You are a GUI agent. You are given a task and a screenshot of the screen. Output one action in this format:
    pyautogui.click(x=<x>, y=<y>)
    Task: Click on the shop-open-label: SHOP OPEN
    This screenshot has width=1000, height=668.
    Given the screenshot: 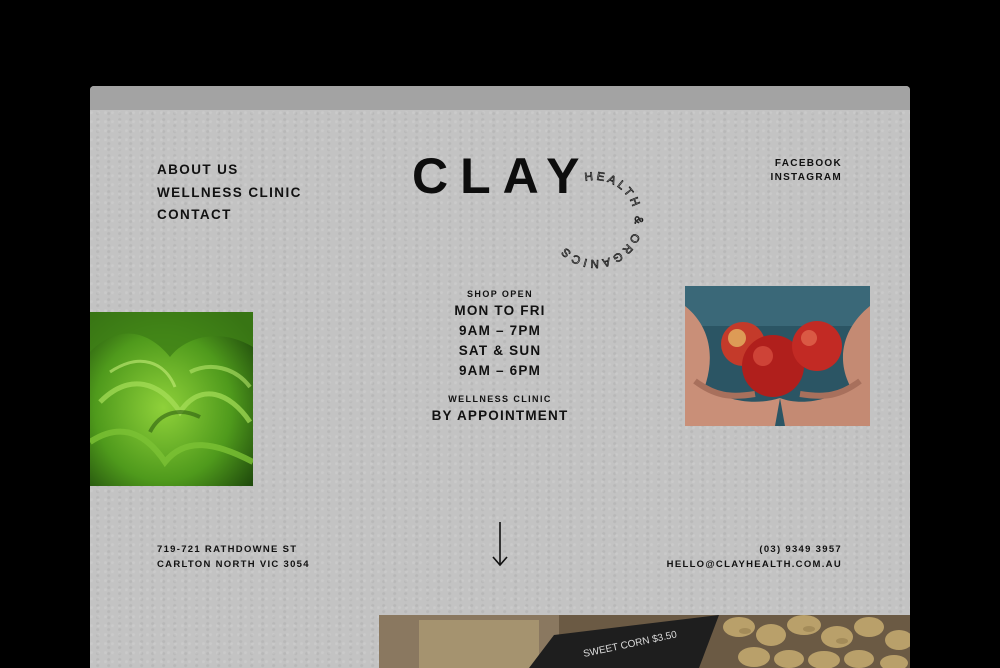 What is the action you would take?
    pyautogui.click(x=500, y=294)
    